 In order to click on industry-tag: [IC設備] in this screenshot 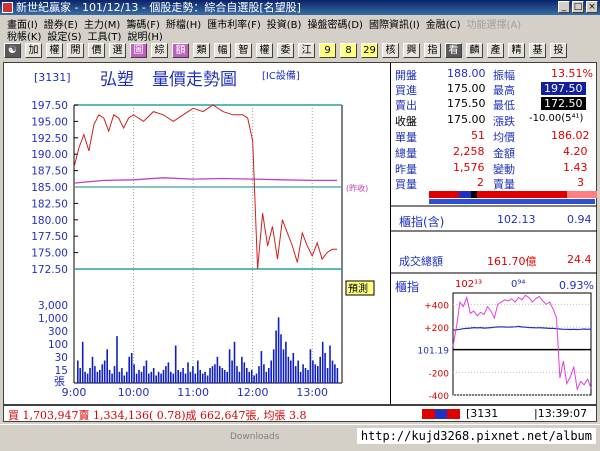, I will do `click(281, 75)`.